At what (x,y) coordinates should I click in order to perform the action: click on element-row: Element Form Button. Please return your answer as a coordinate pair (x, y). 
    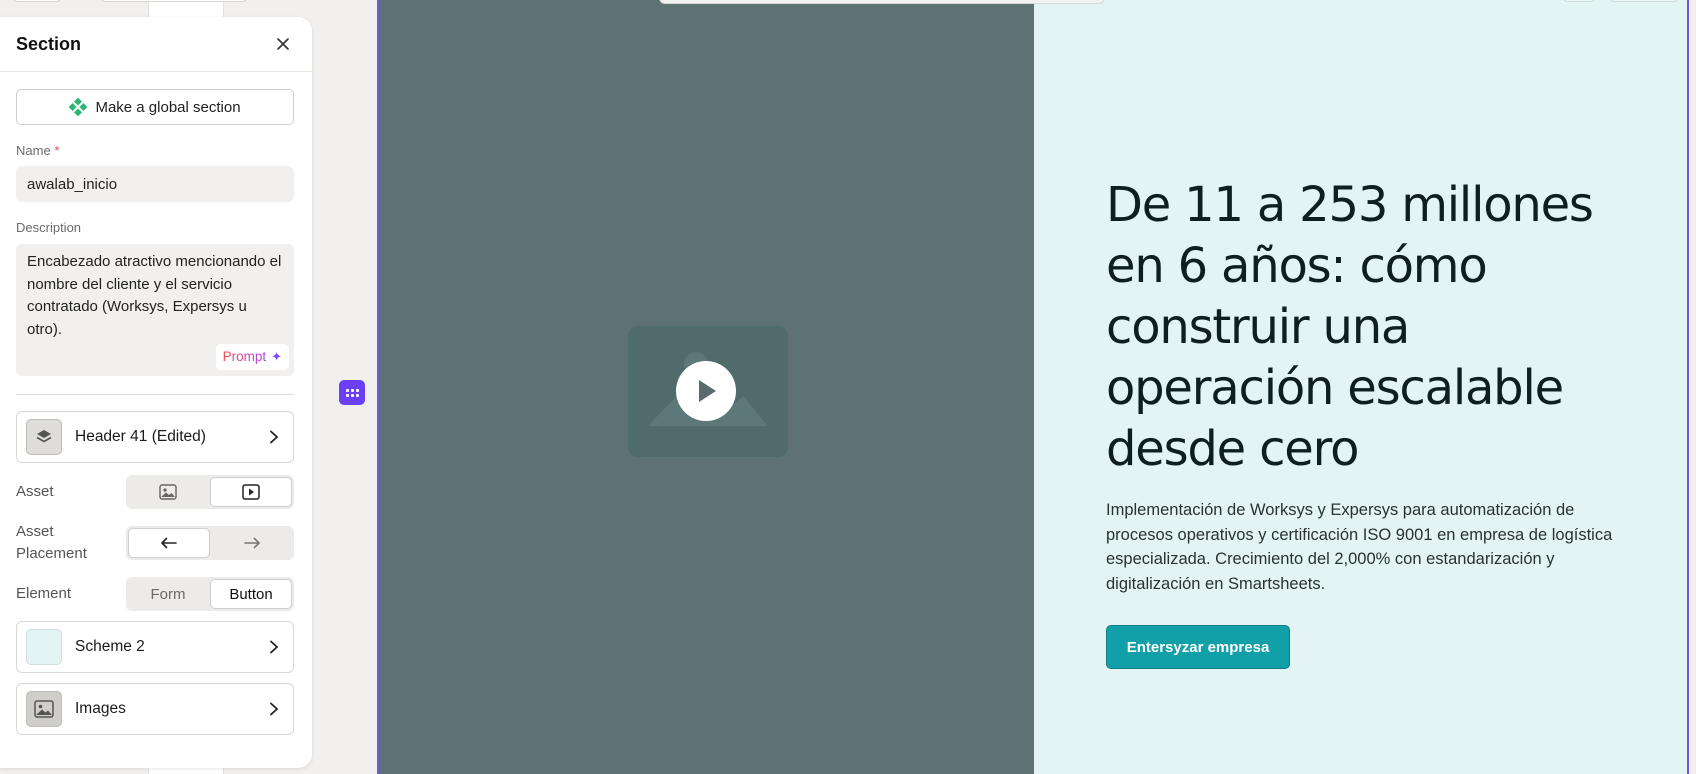
    Looking at the image, I should click on (155, 594).